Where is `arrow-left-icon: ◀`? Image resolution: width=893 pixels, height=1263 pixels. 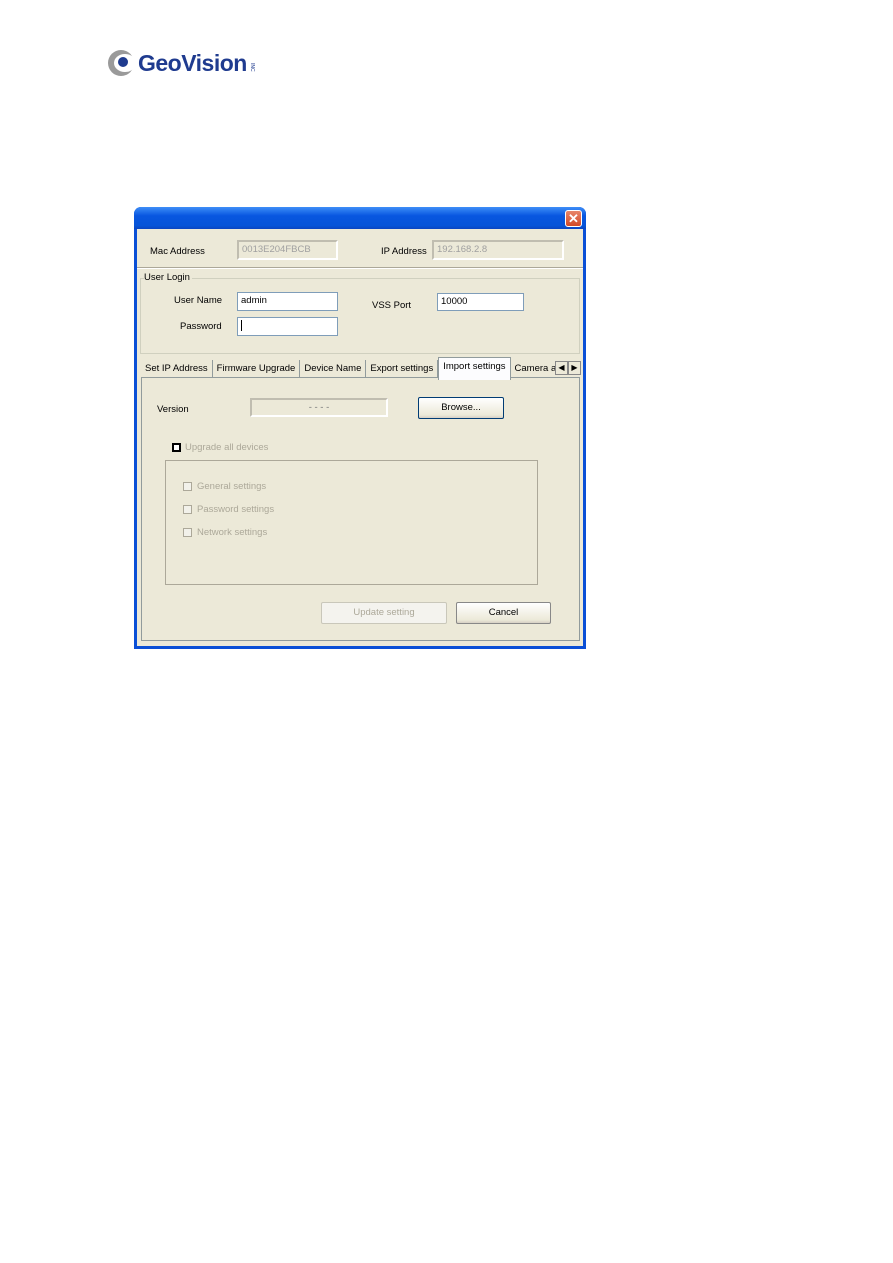
arrow-left-icon: ◀ is located at coordinates (561, 367).